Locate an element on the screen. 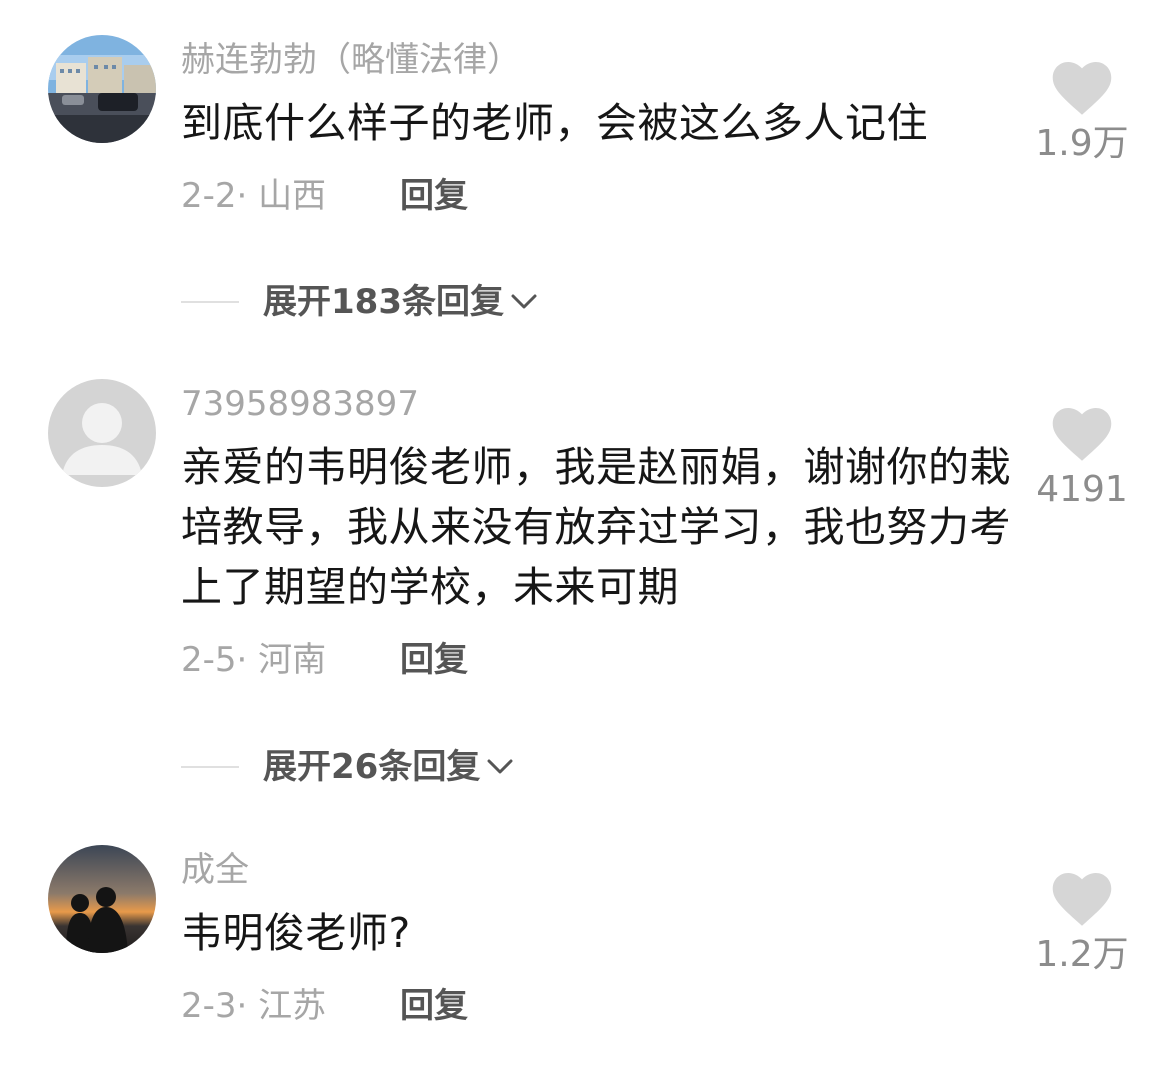 This screenshot has width=1170, height=1068. sunset-silhouette-icon is located at coordinates (102, 899).